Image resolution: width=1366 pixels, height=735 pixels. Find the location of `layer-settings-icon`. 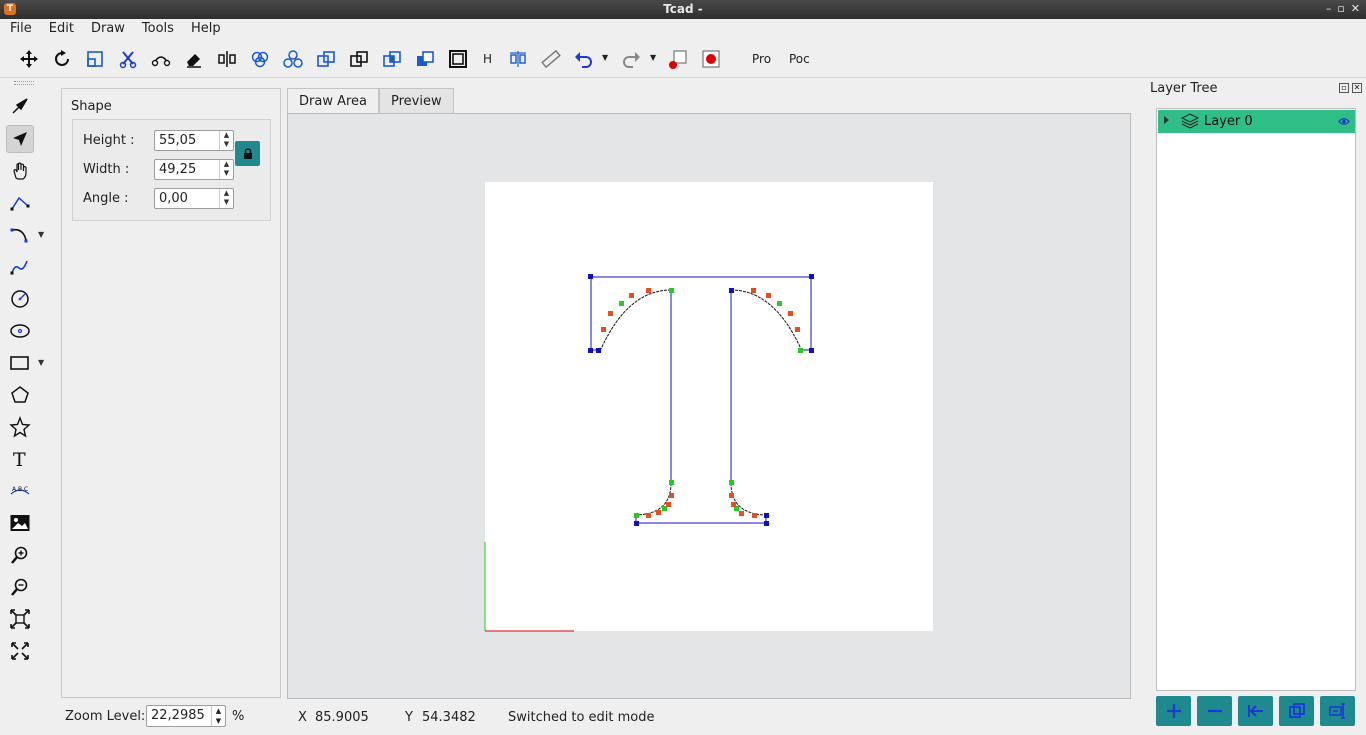

layer-settings-icon is located at coordinates (1336, 711).